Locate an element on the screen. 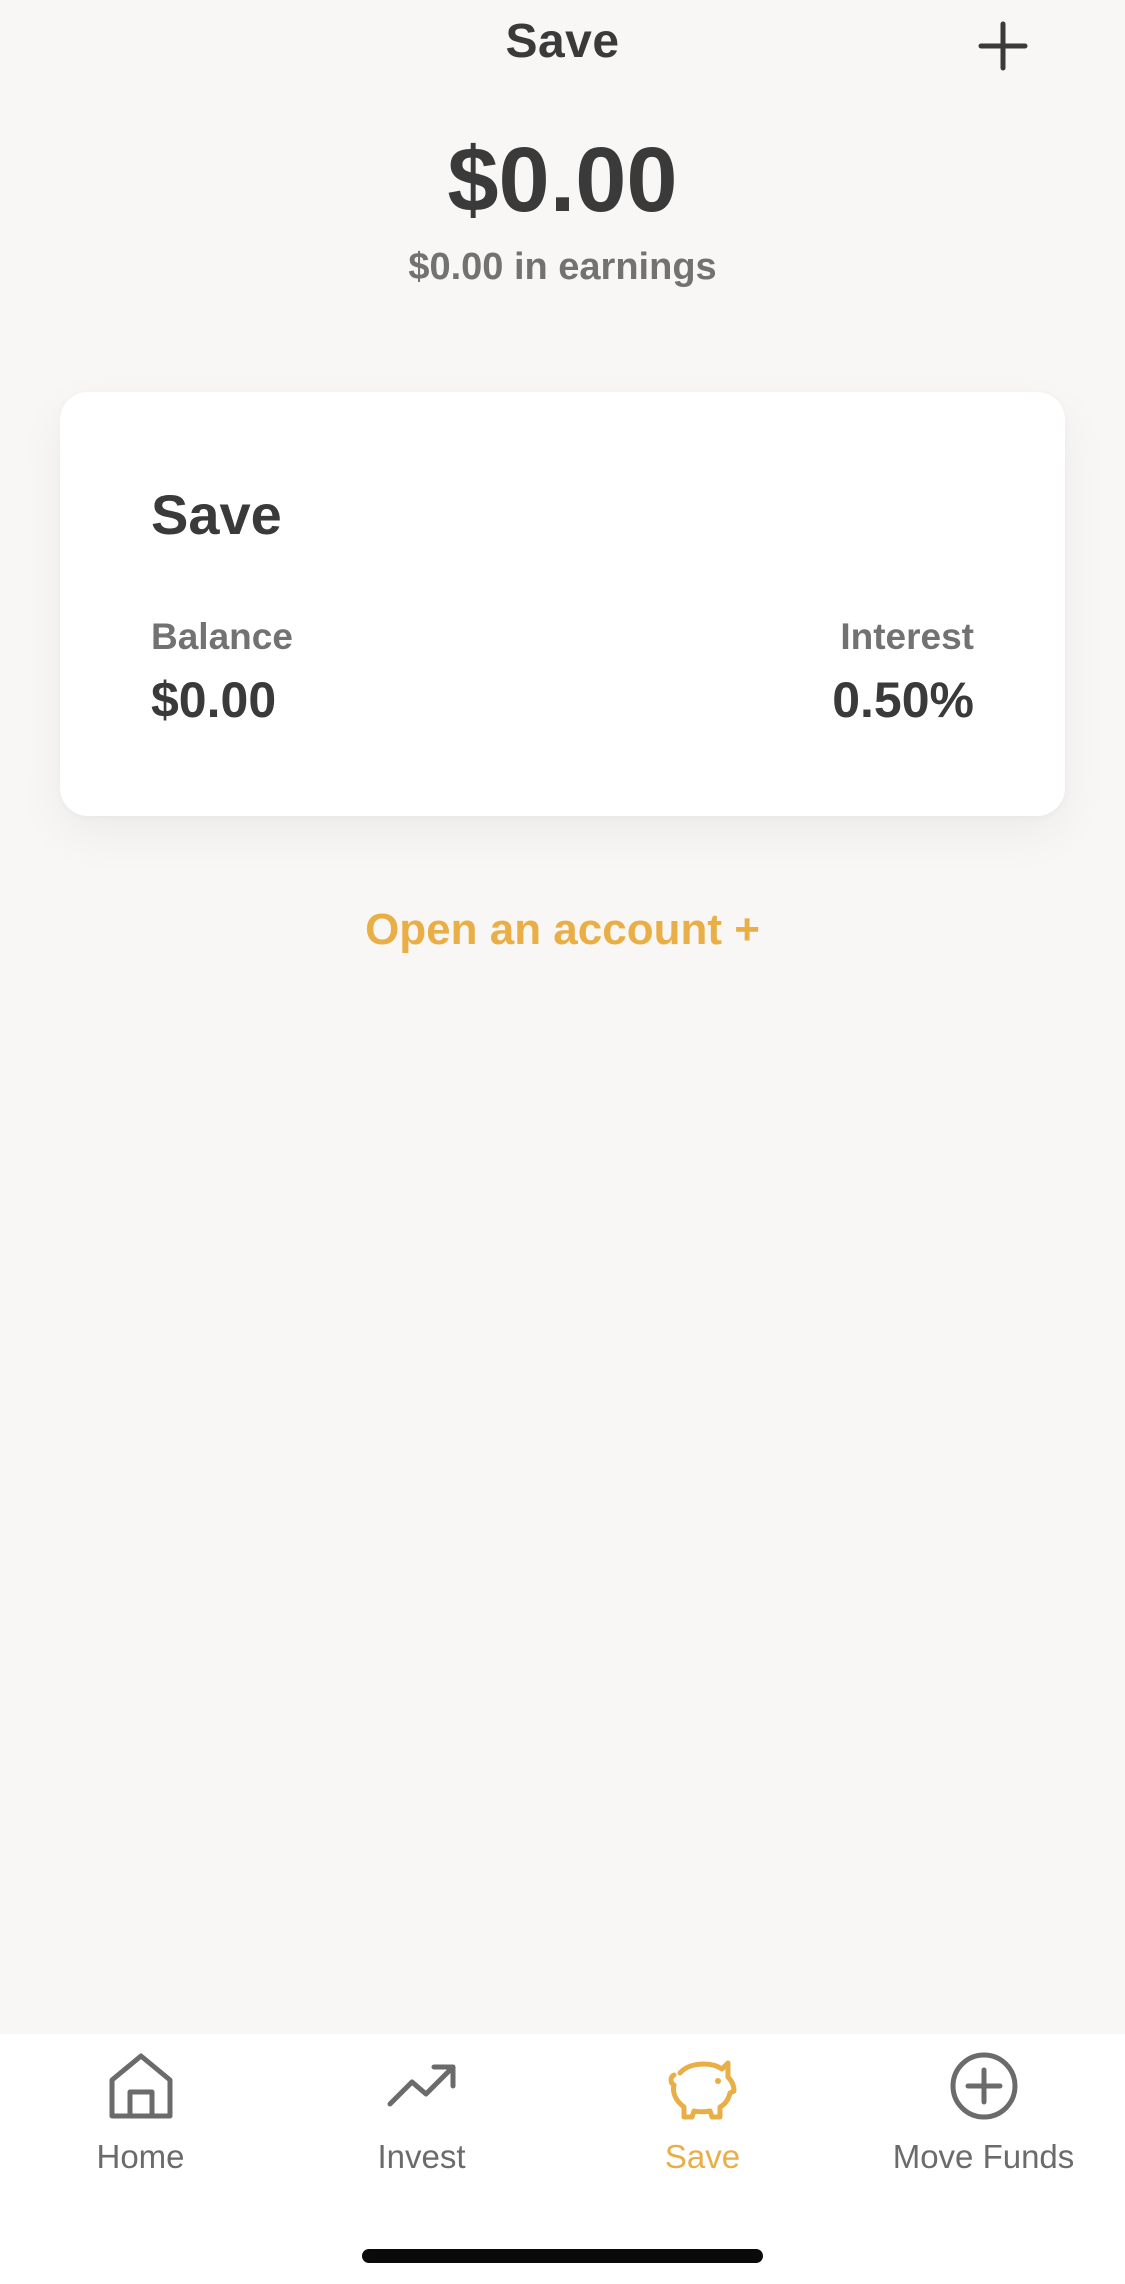 The height and width of the screenshot is (2284, 1125). home-icon is located at coordinates (141, 2086).